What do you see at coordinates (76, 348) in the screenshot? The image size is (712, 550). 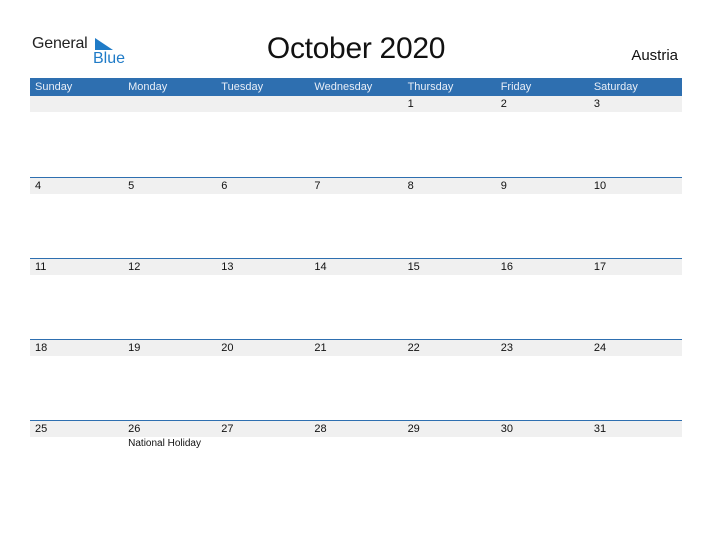 I see `day-cell: 18` at bounding box center [76, 348].